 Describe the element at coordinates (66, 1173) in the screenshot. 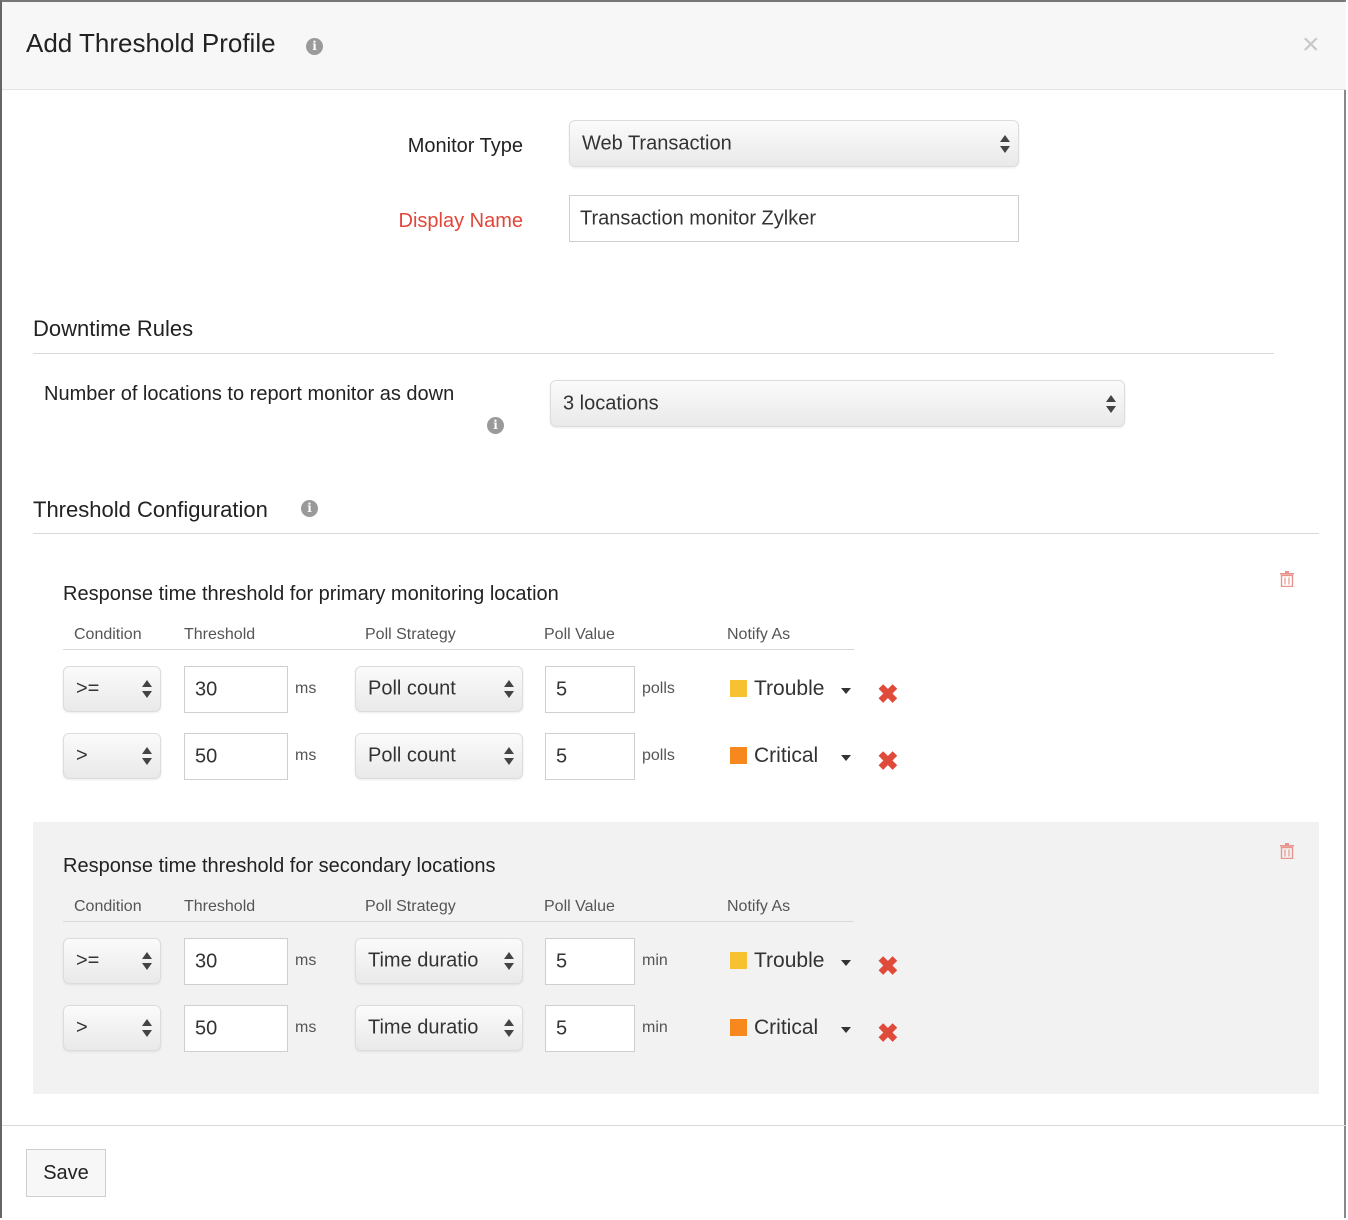

I see `save-button: Save` at that location.